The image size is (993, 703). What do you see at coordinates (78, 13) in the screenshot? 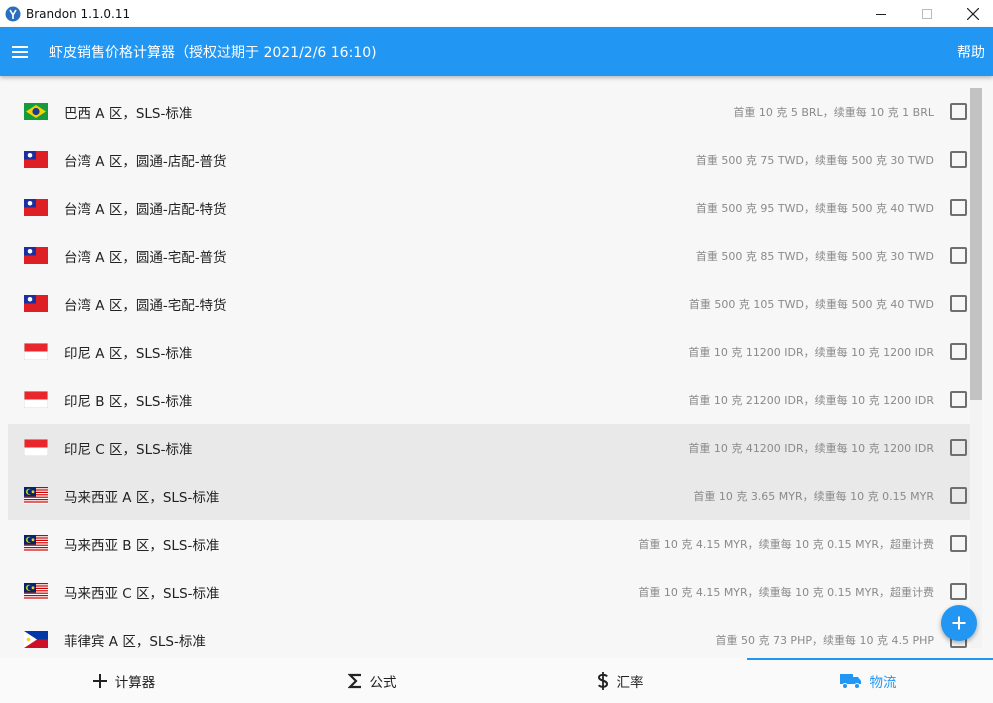
I see `window-title: Brandon 1.1.0.11` at bounding box center [78, 13].